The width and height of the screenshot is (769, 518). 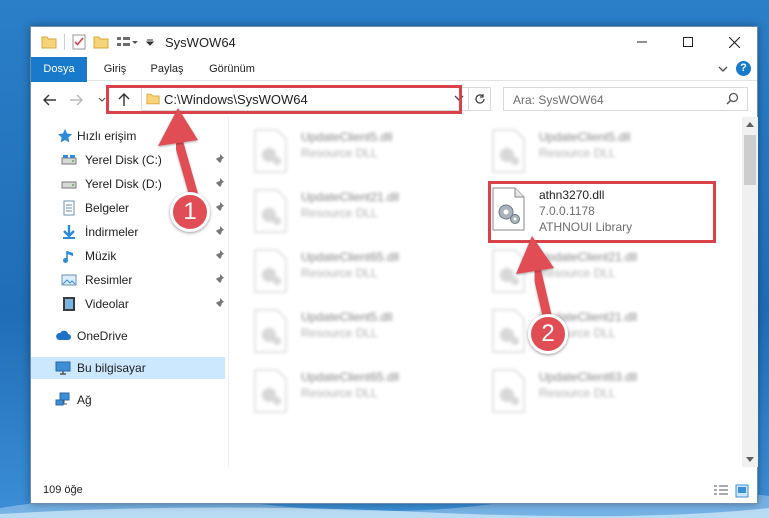 I want to click on sidebar-item-label: Videolar, so click(x=107, y=304).